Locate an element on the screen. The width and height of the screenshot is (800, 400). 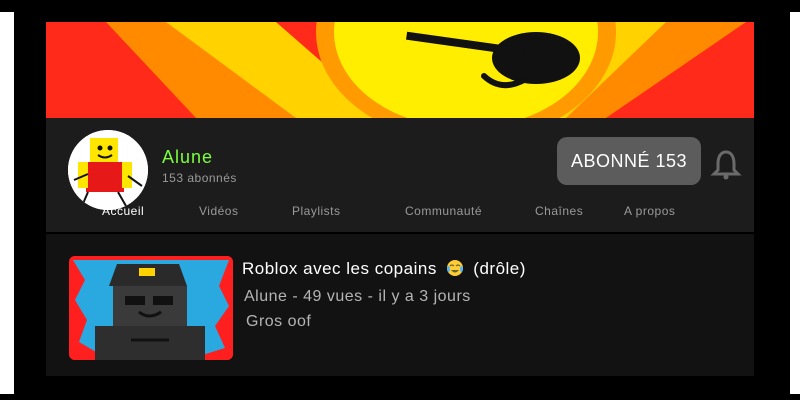
tab-accueil: Accueil is located at coordinates (123, 211).